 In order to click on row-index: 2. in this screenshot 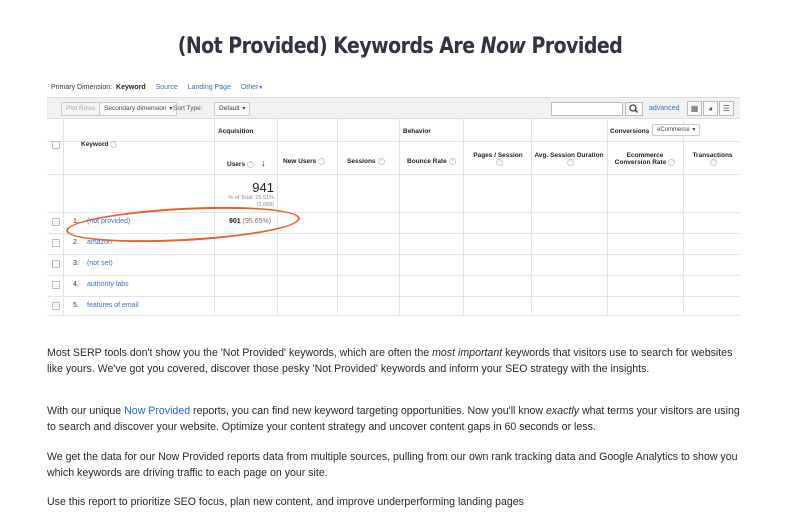, I will do `click(76, 242)`.